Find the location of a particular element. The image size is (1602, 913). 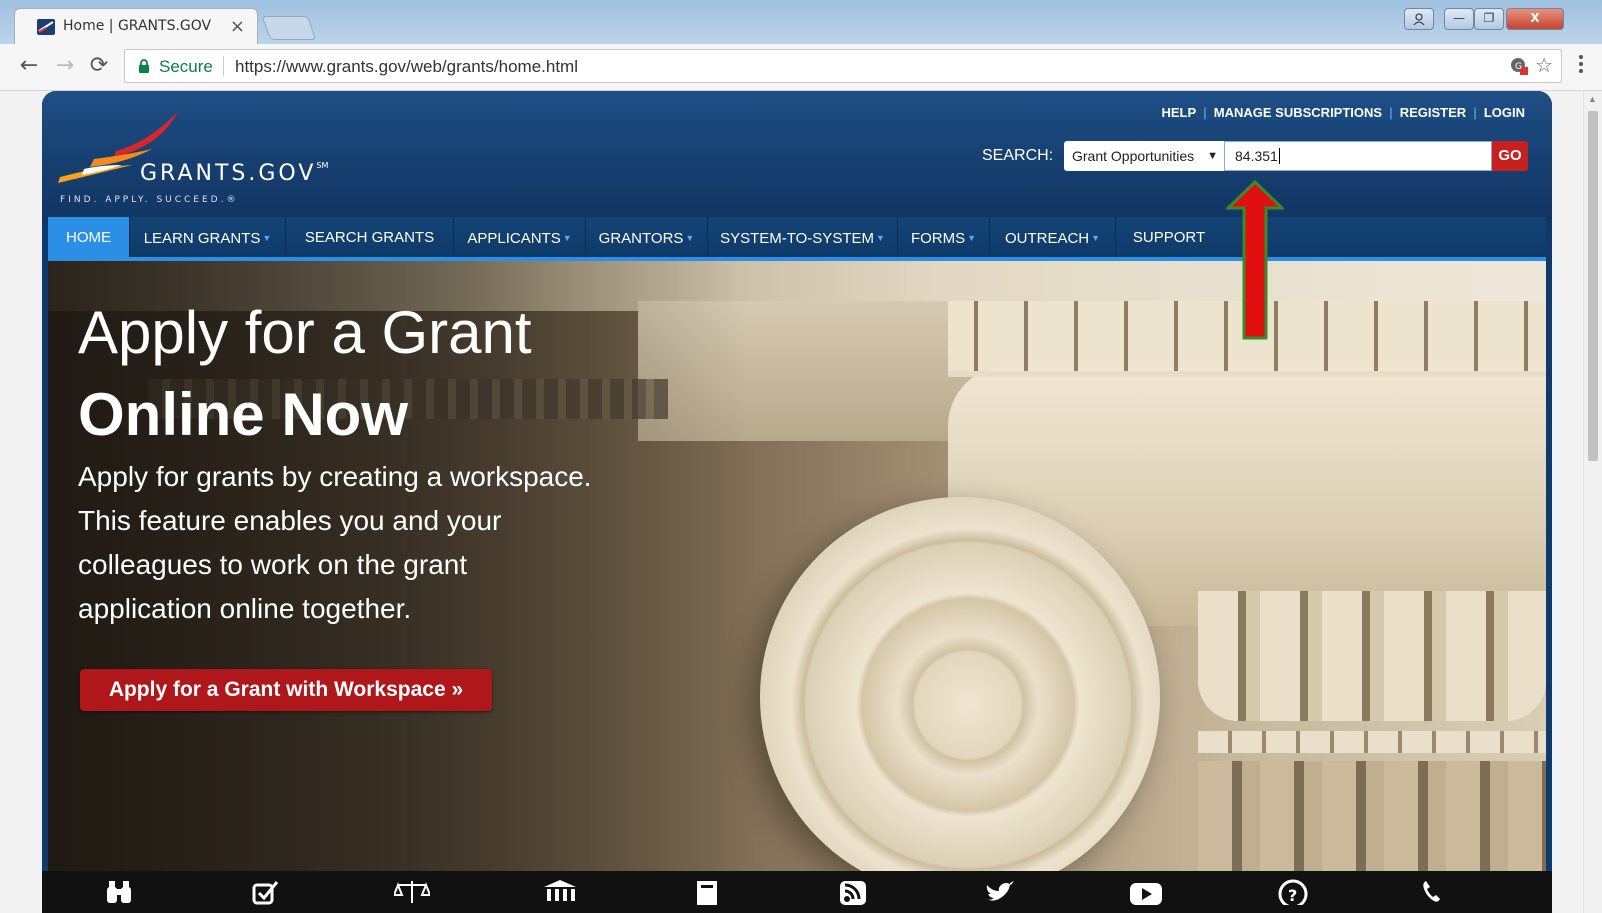

browser-titlebar: Home | GRANTS.GOV × — ❐ X is located at coordinates (801, 22).